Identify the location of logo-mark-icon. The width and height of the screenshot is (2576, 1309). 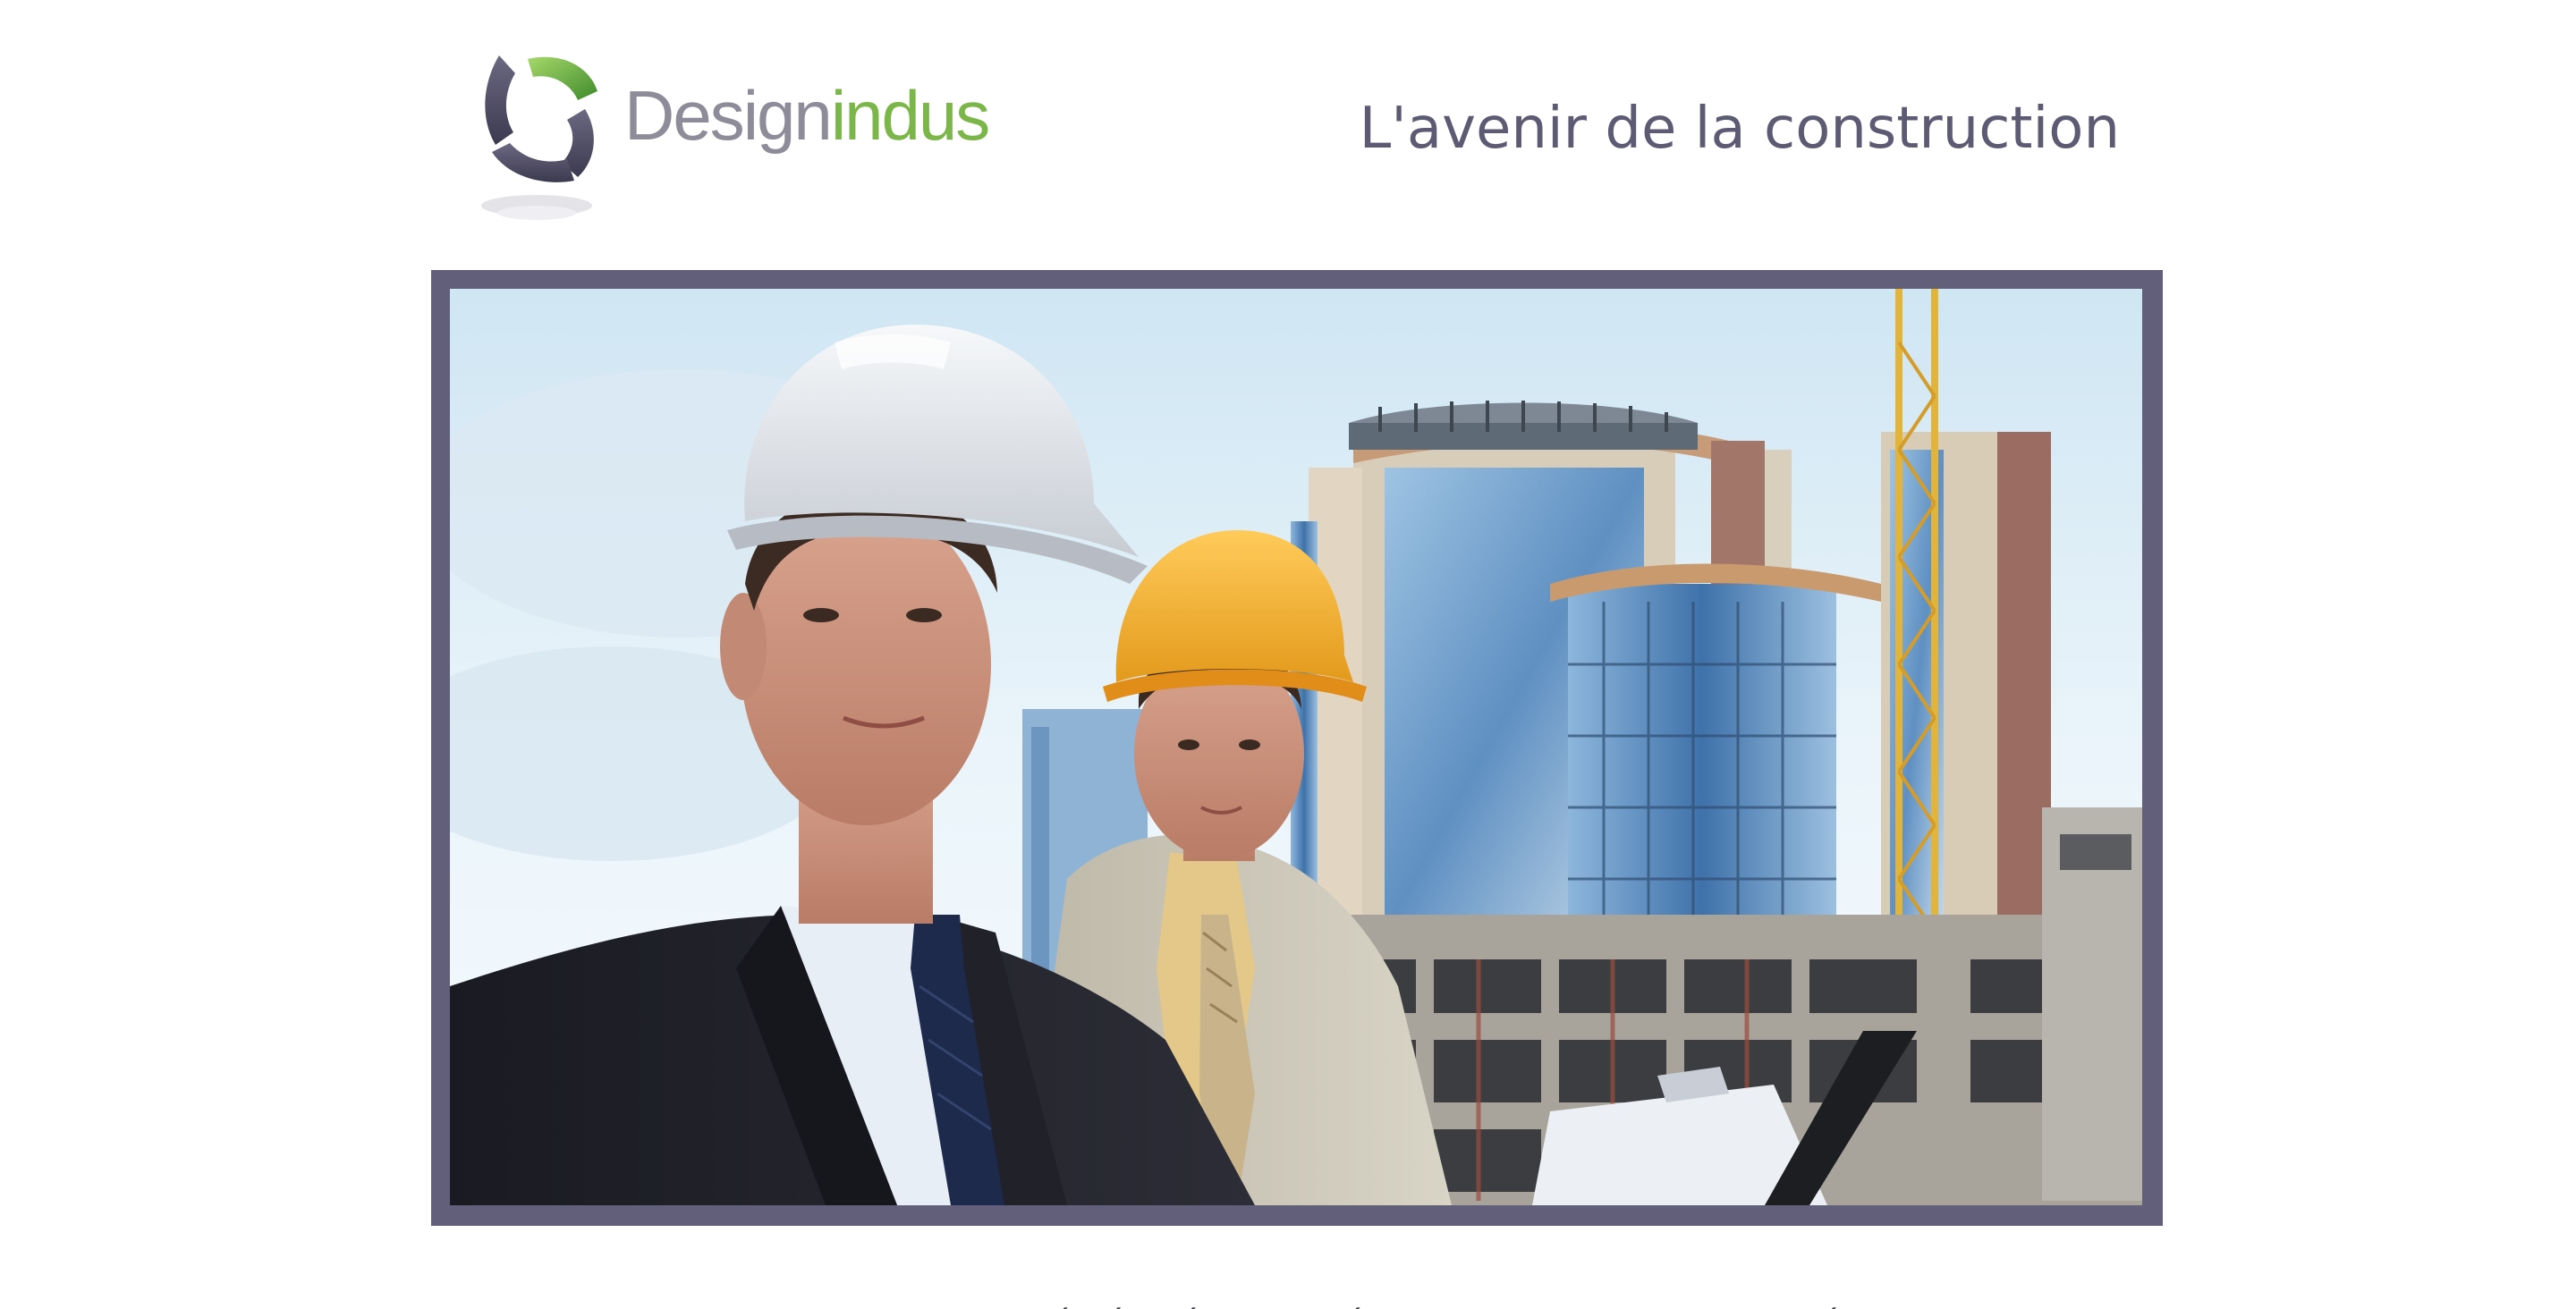
(541, 135).